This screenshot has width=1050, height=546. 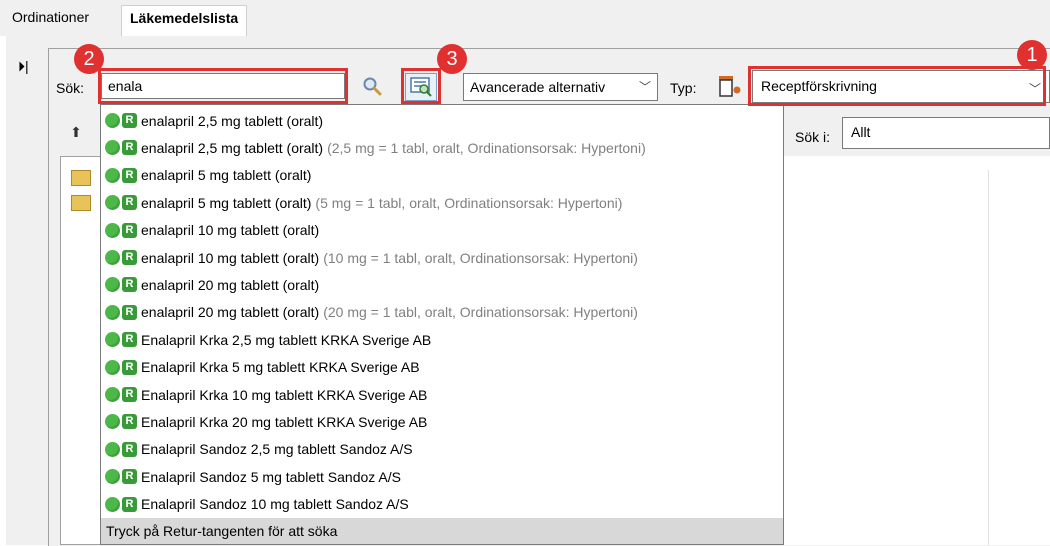 What do you see at coordinates (813, 137) in the screenshot?
I see `search-in-label: Sök i:` at bounding box center [813, 137].